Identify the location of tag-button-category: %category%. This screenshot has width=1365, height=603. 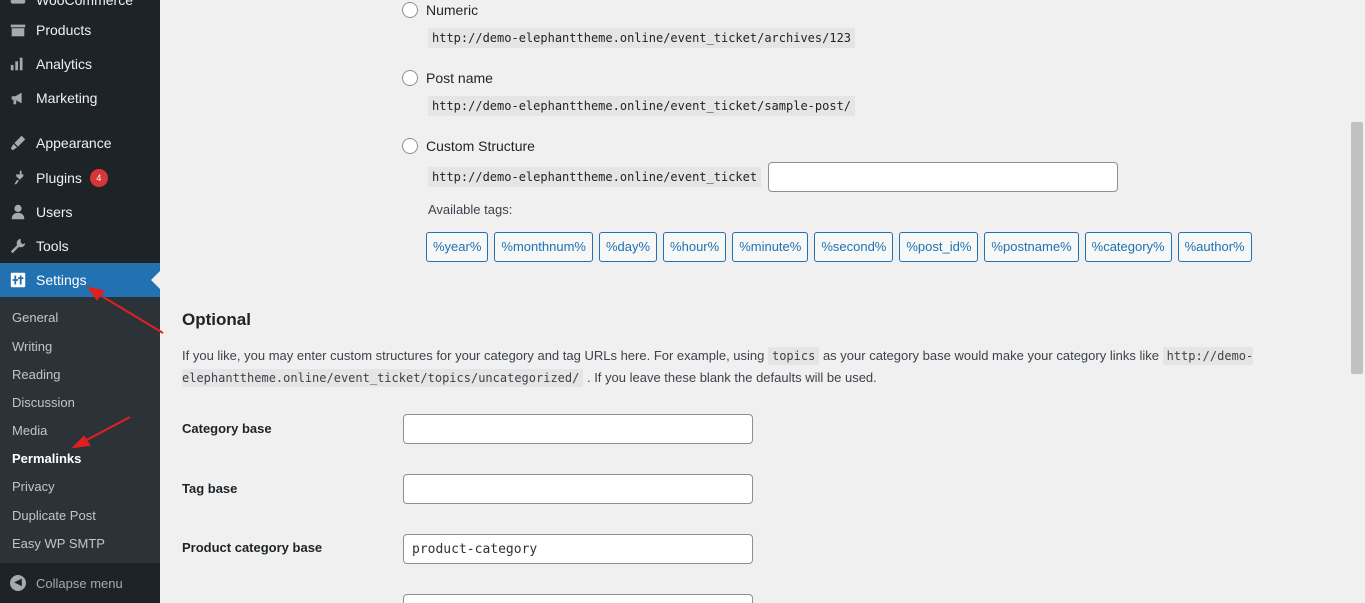
(1128, 247).